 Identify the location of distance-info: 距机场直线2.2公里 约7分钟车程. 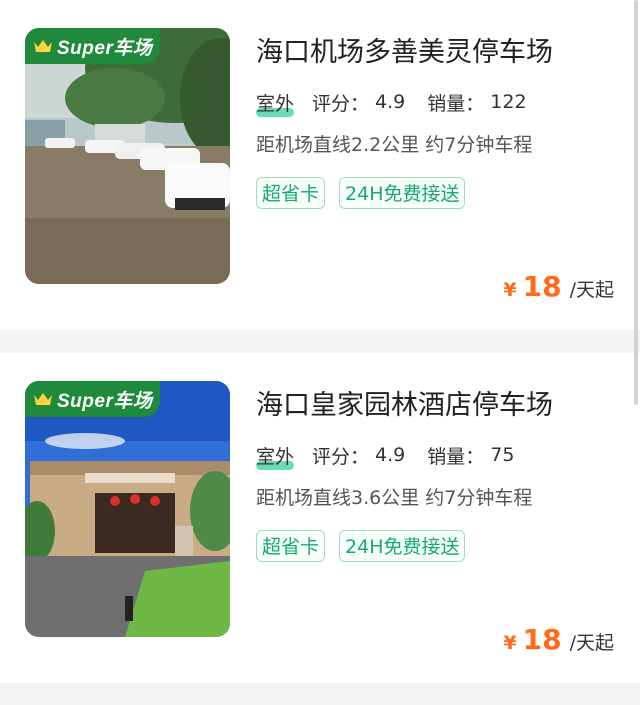
(394, 145).